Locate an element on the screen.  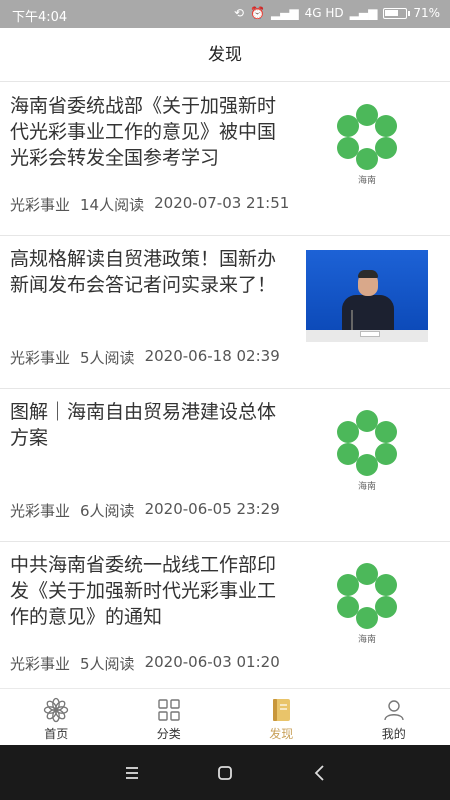
grid-icon is located at coordinates (169, 710).